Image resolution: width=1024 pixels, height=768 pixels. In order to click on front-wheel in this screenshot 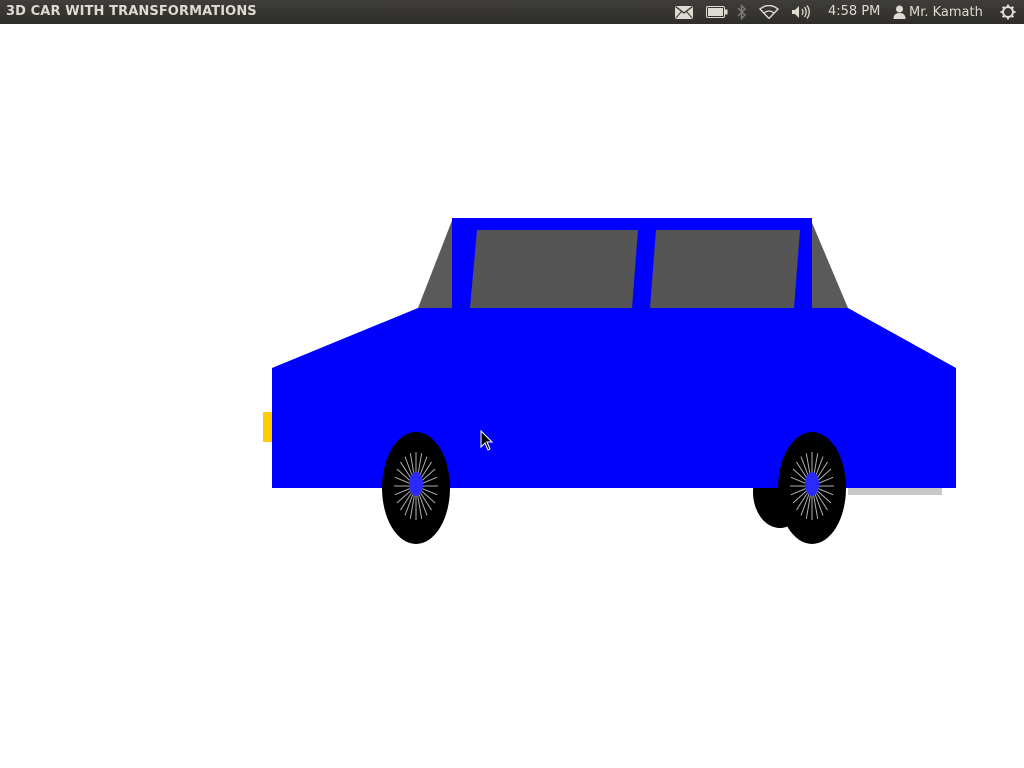, I will do `click(812, 488)`.